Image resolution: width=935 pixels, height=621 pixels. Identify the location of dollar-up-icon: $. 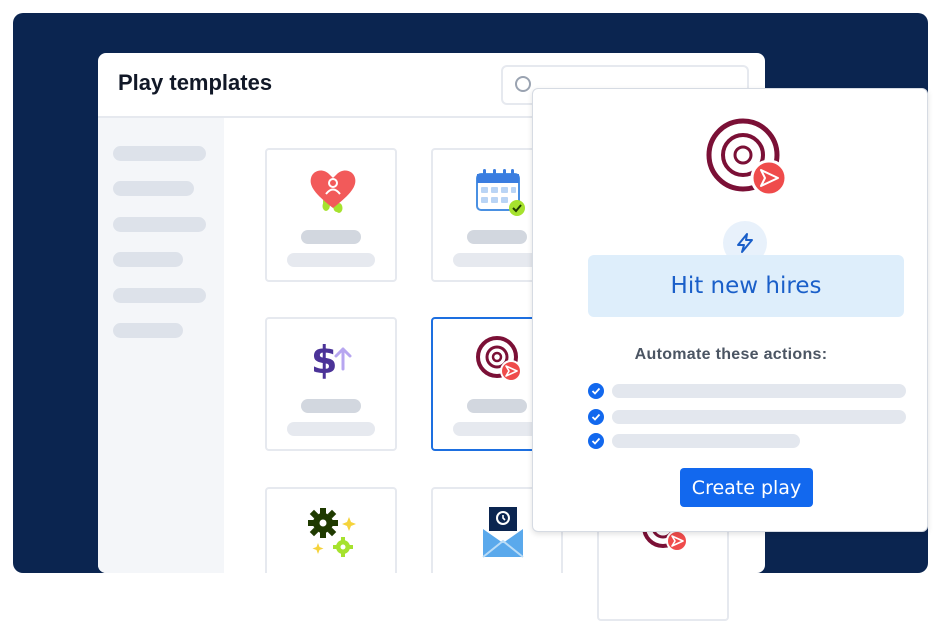
(331, 360).